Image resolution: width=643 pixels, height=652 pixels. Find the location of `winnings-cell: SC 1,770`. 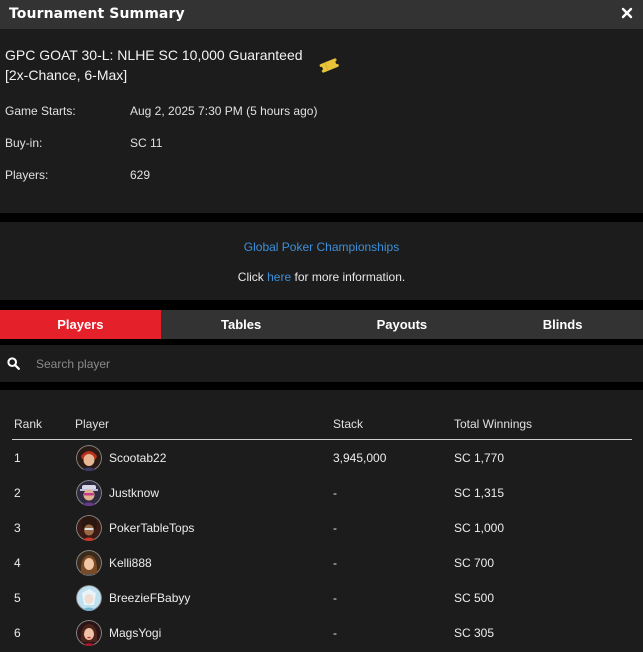

winnings-cell: SC 1,770 is located at coordinates (479, 458).